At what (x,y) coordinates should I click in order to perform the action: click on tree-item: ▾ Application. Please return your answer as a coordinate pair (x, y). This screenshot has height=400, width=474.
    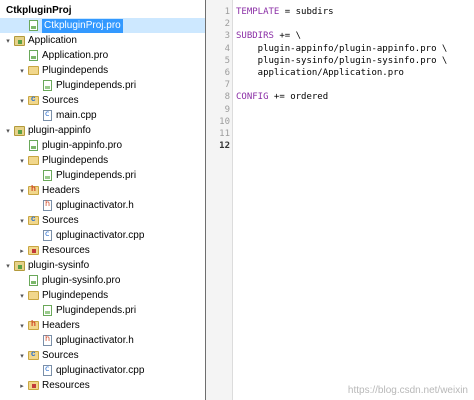
    Looking at the image, I should click on (102, 40).